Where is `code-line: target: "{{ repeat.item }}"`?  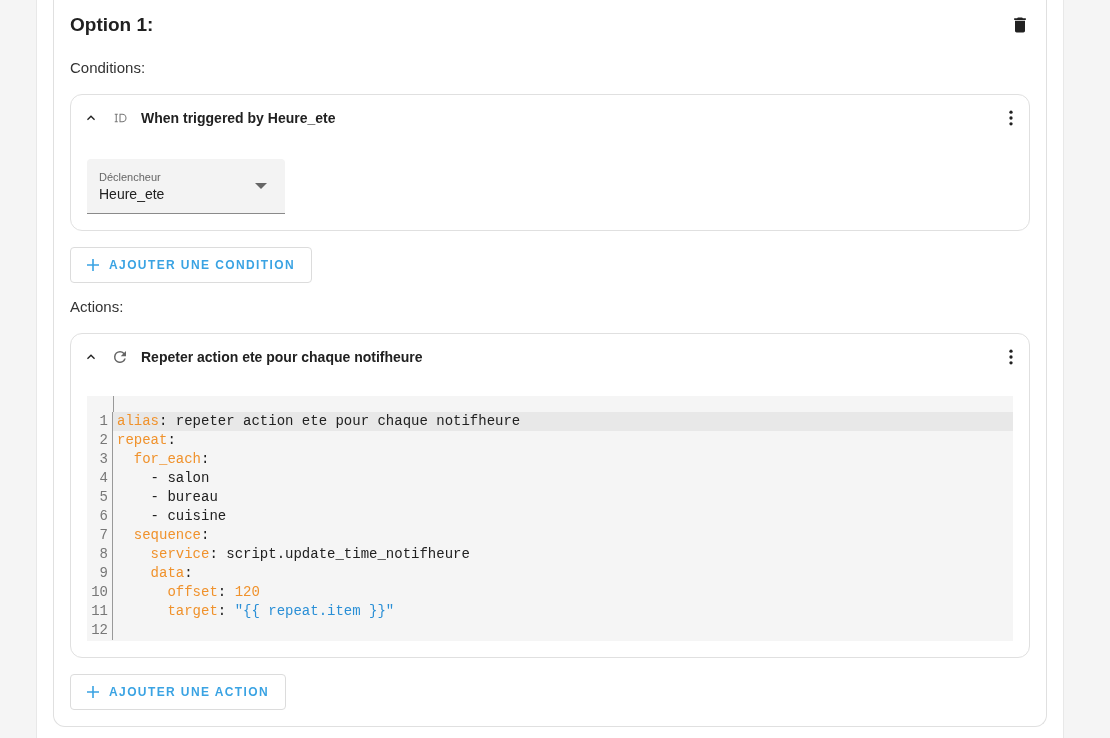 code-line: target: "{{ repeat.item }}" is located at coordinates (280, 611).